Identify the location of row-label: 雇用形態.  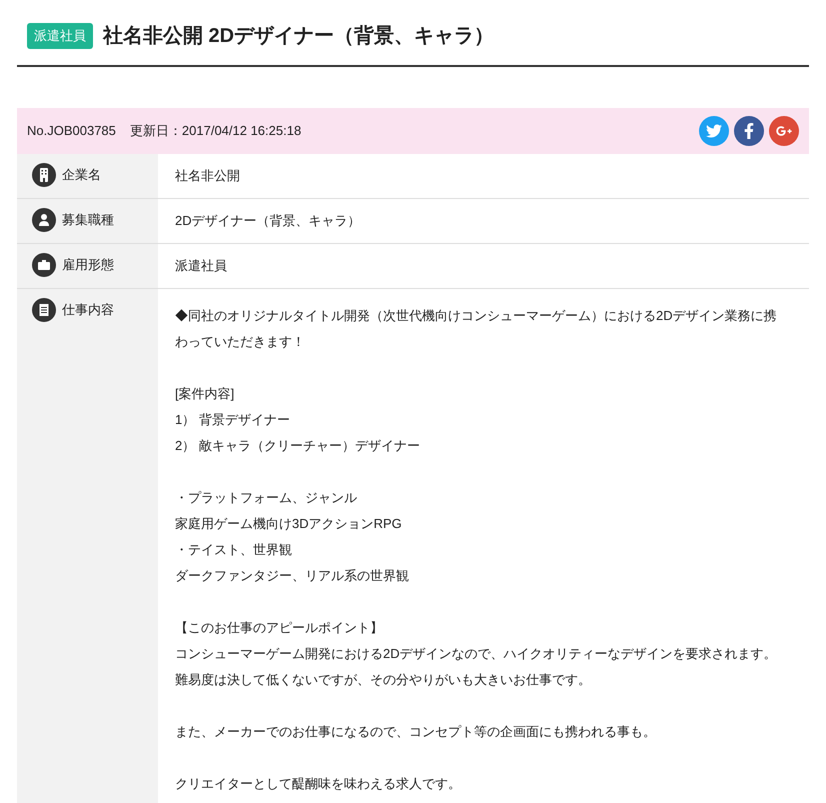
(88, 265).